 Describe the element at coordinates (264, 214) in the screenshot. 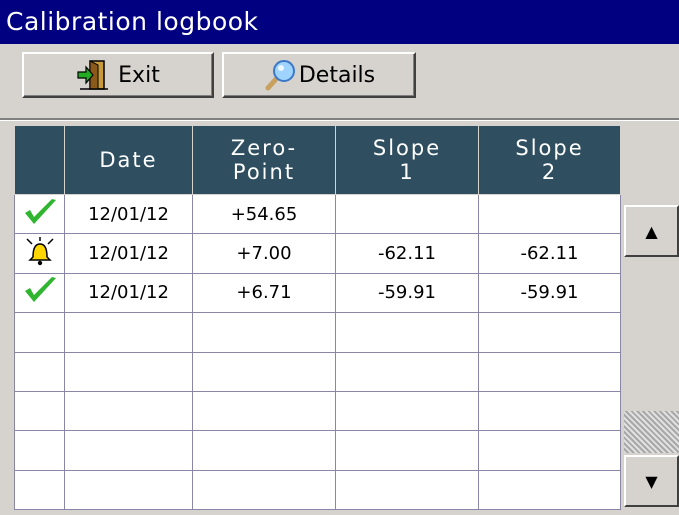

I see `zero-point-cell: +54.65` at that location.